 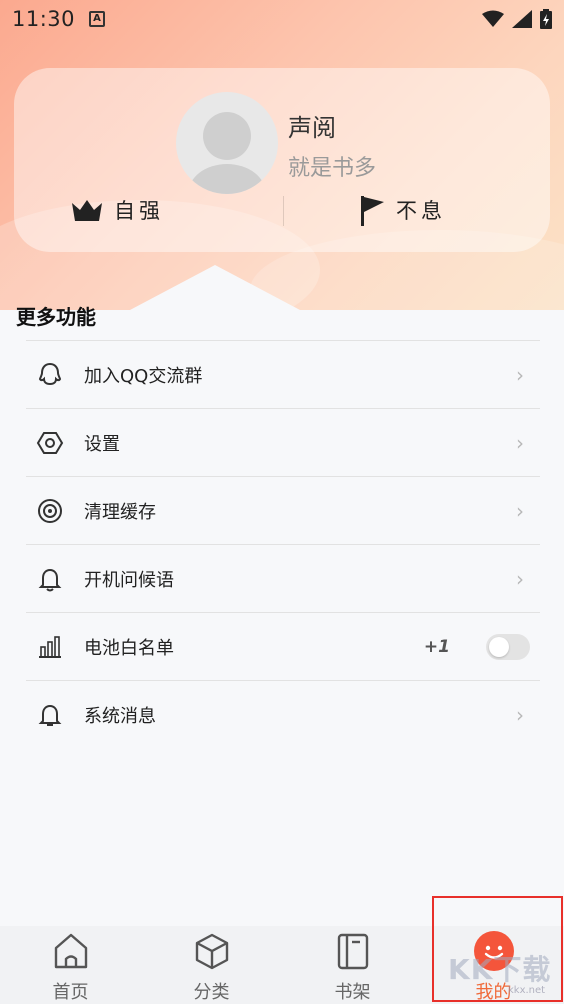 What do you see at coordinates (372, 211) in the screenshot?
I see `flag-icon` at bounding box center [372, 211].